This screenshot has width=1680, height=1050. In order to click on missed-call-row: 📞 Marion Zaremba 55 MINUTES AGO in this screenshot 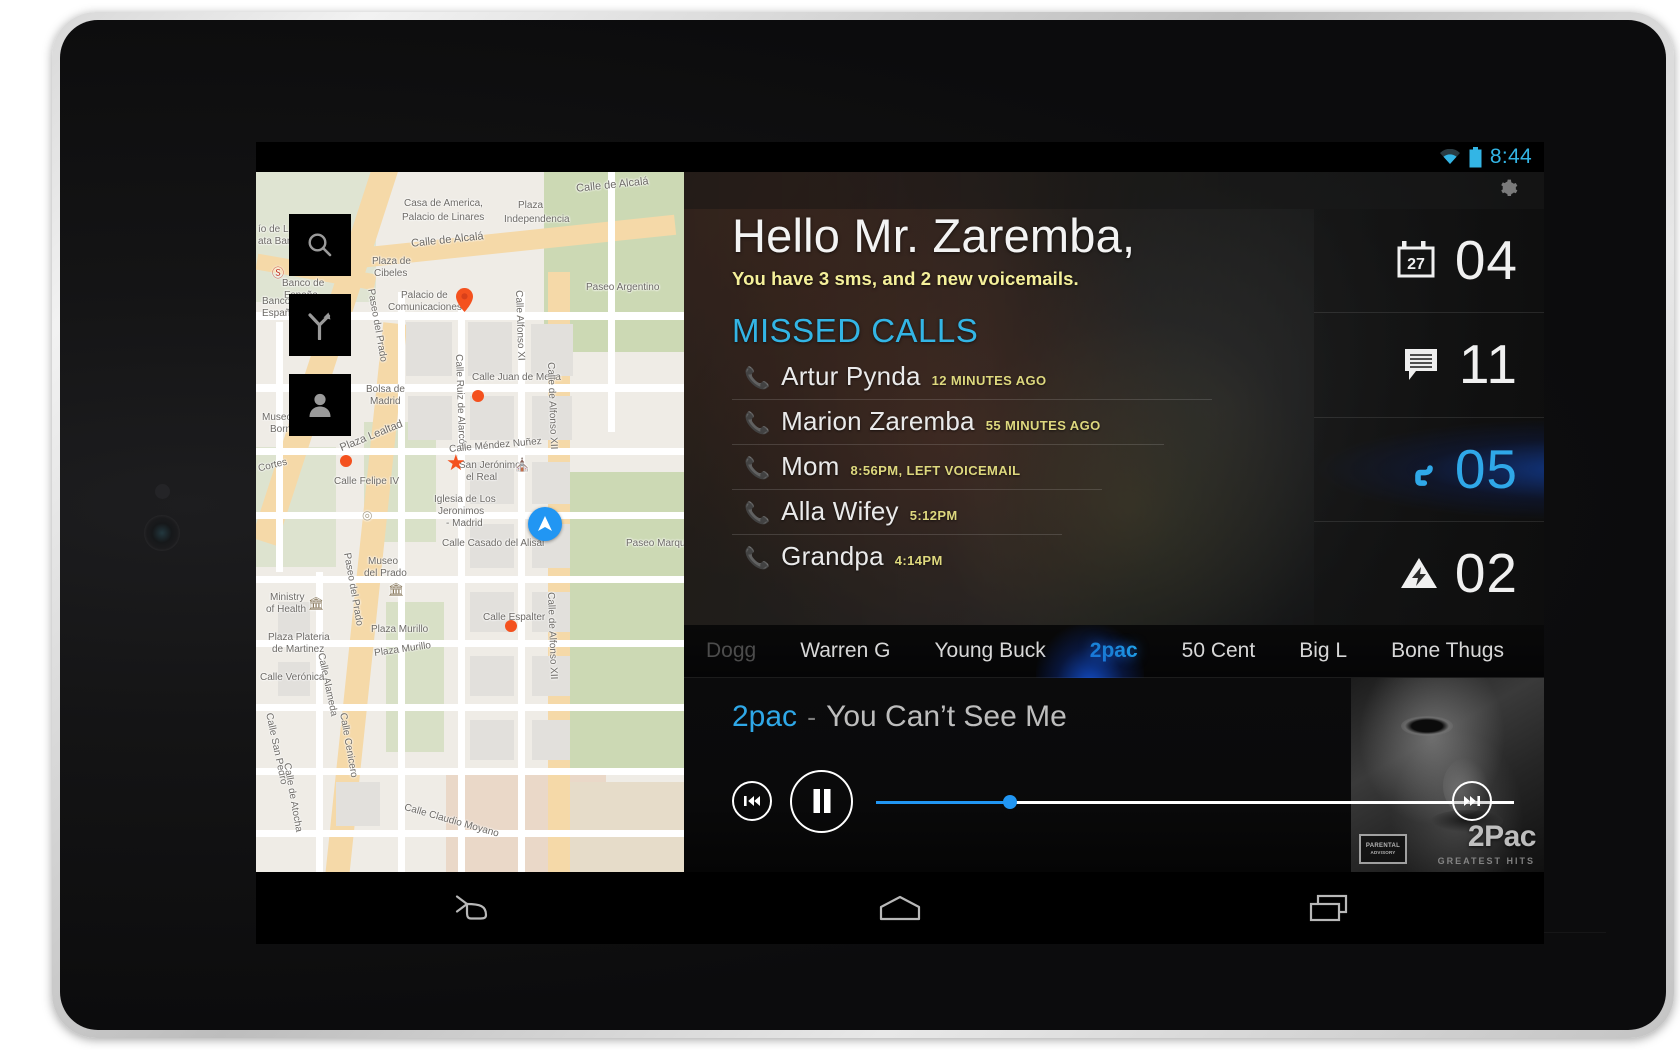, I will do `click(948, 422)`.